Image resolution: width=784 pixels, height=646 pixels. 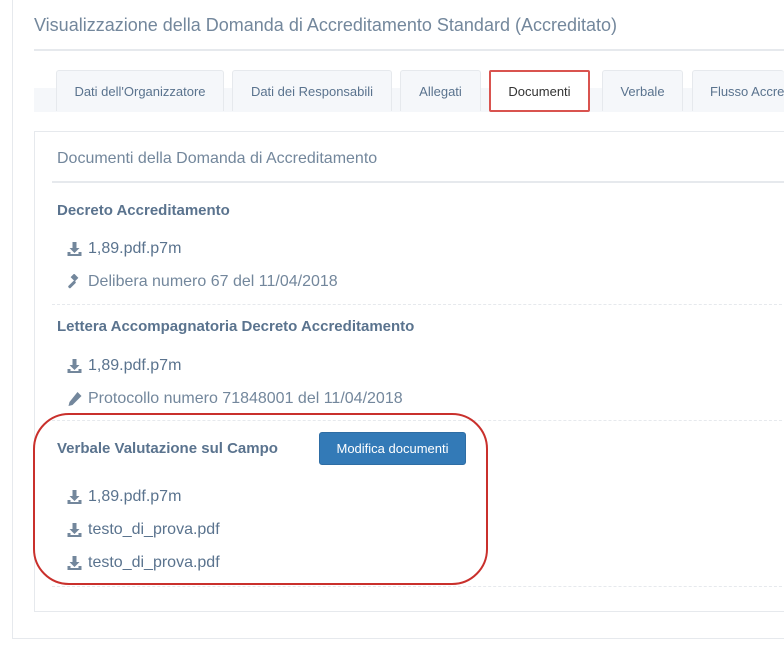 What do you see at coordinates (167, 448) in the screenshot?
I see `section-title-verbale: Verbale Valutazione sul Campo` at bounding box center [167, 448].